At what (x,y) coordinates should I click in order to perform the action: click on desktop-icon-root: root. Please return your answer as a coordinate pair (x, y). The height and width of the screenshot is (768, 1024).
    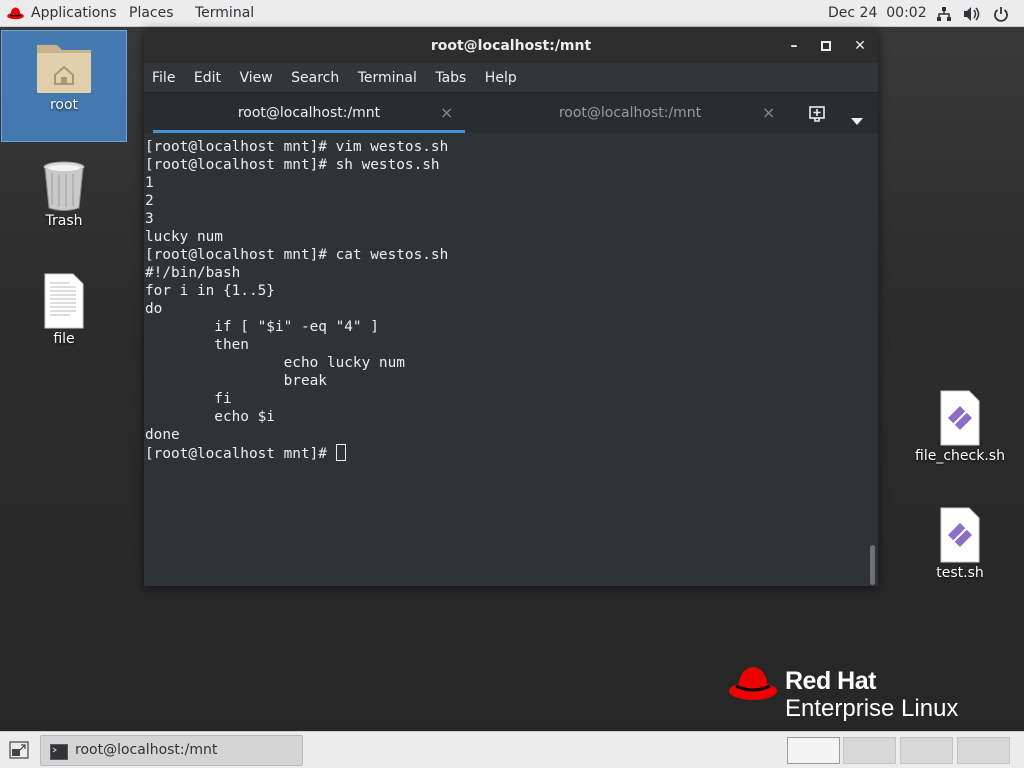
    Looking at the image, I should click on (64, 86).